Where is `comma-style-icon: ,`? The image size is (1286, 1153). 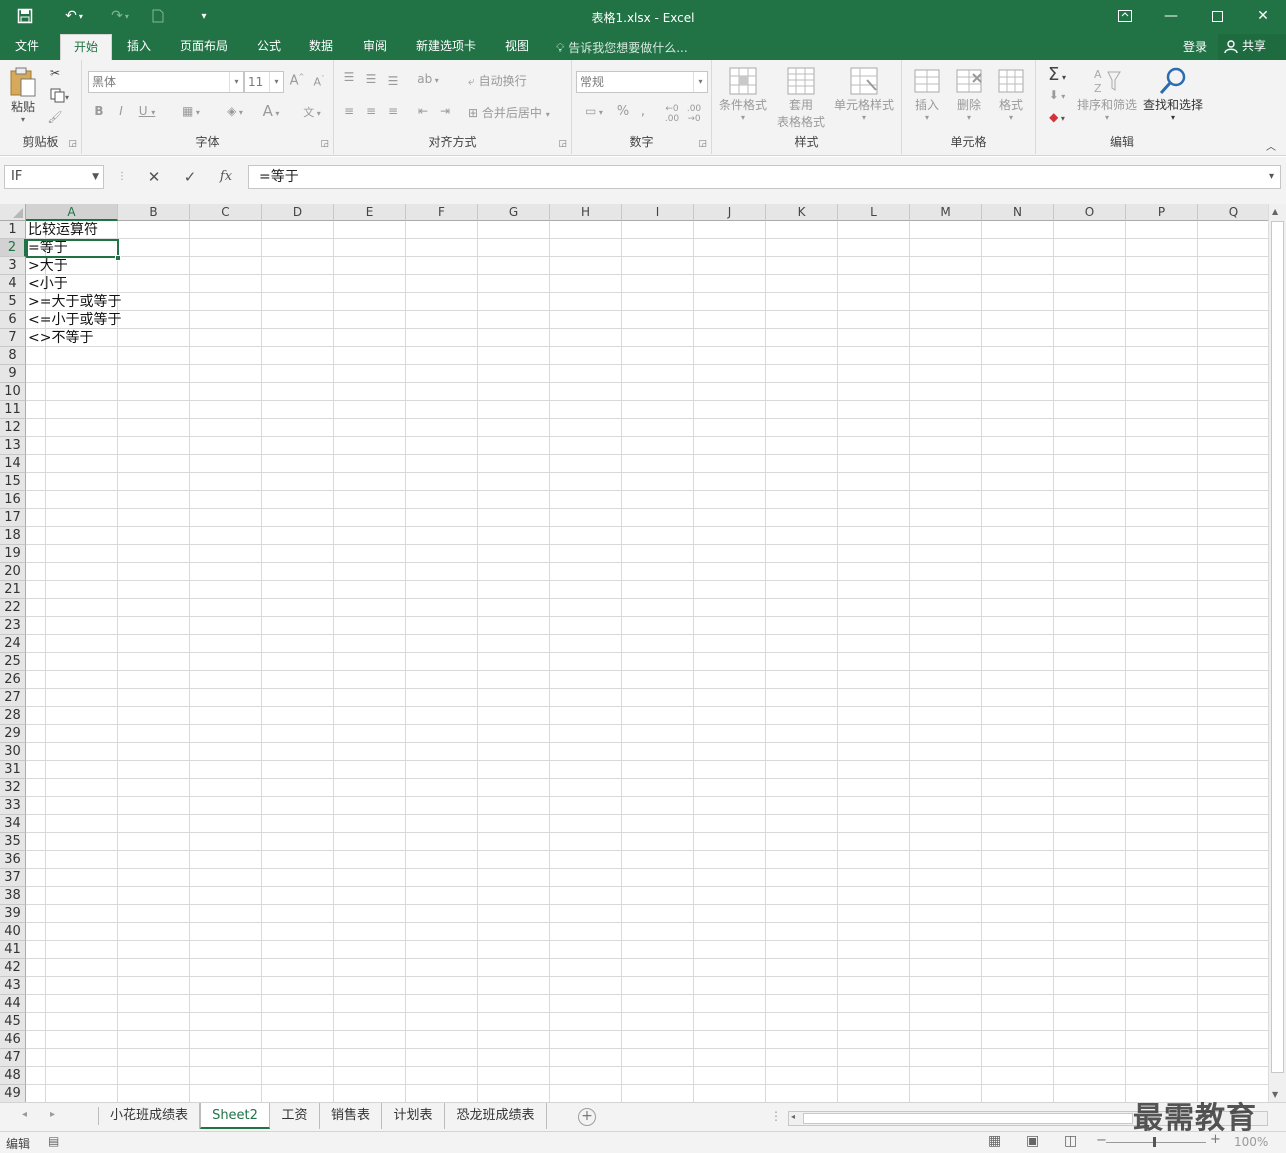 comma-style-icon: , is located at coordinates (643, 111).